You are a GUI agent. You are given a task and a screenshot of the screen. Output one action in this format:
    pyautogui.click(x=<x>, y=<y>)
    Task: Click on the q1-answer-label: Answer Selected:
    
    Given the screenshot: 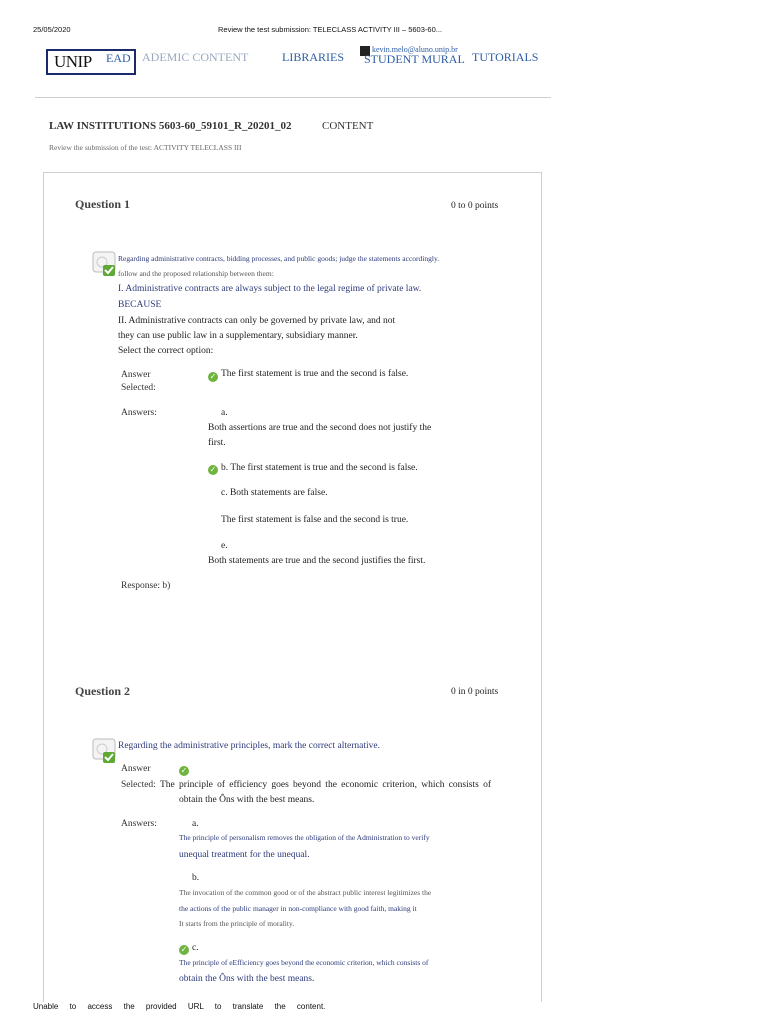 What is the action you would take?
    pyautogui.click(x=138, y=381)
    